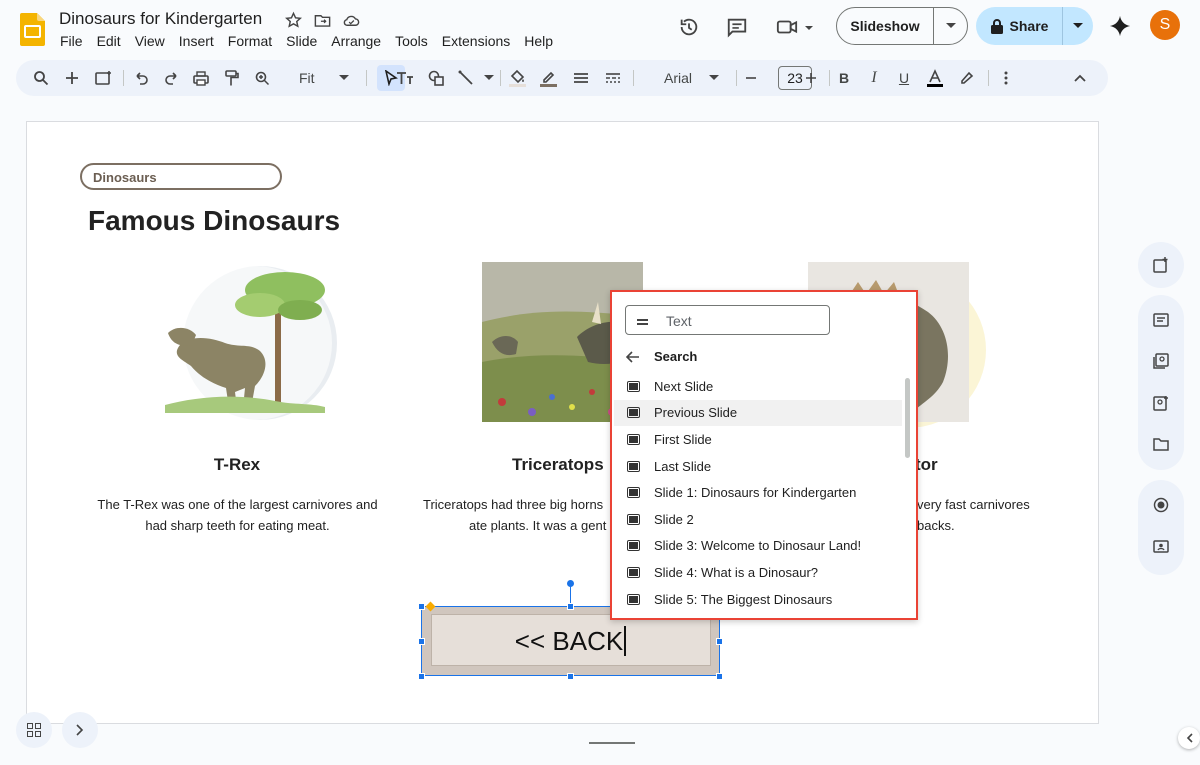  I want to click on folder-icon, so click(1161, 444).